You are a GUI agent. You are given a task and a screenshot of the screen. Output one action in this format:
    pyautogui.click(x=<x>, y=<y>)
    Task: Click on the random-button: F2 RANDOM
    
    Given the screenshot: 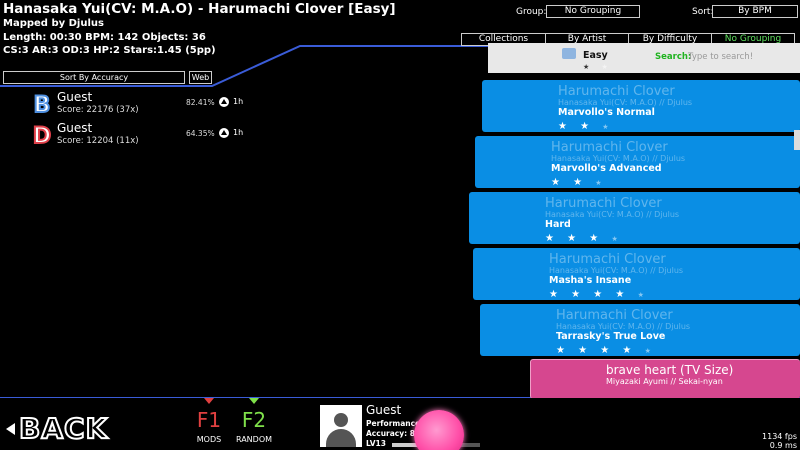 What is the action you would take?
    pyautogui.click(x=254, y=424)
    